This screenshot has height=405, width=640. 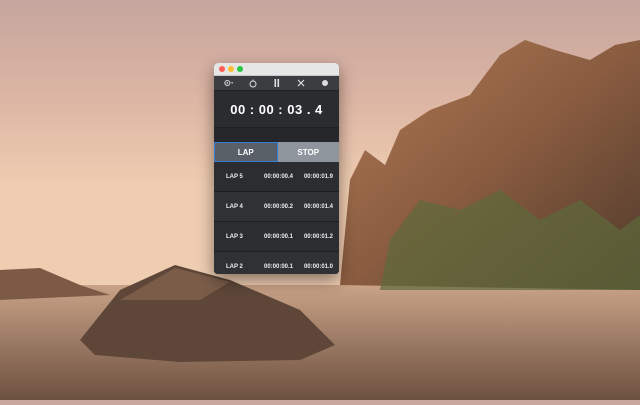 What do you see at coordinates (234, 236) in the screenshot?
I see `lap-name: LAP 3` at bounding box center [234, 236].